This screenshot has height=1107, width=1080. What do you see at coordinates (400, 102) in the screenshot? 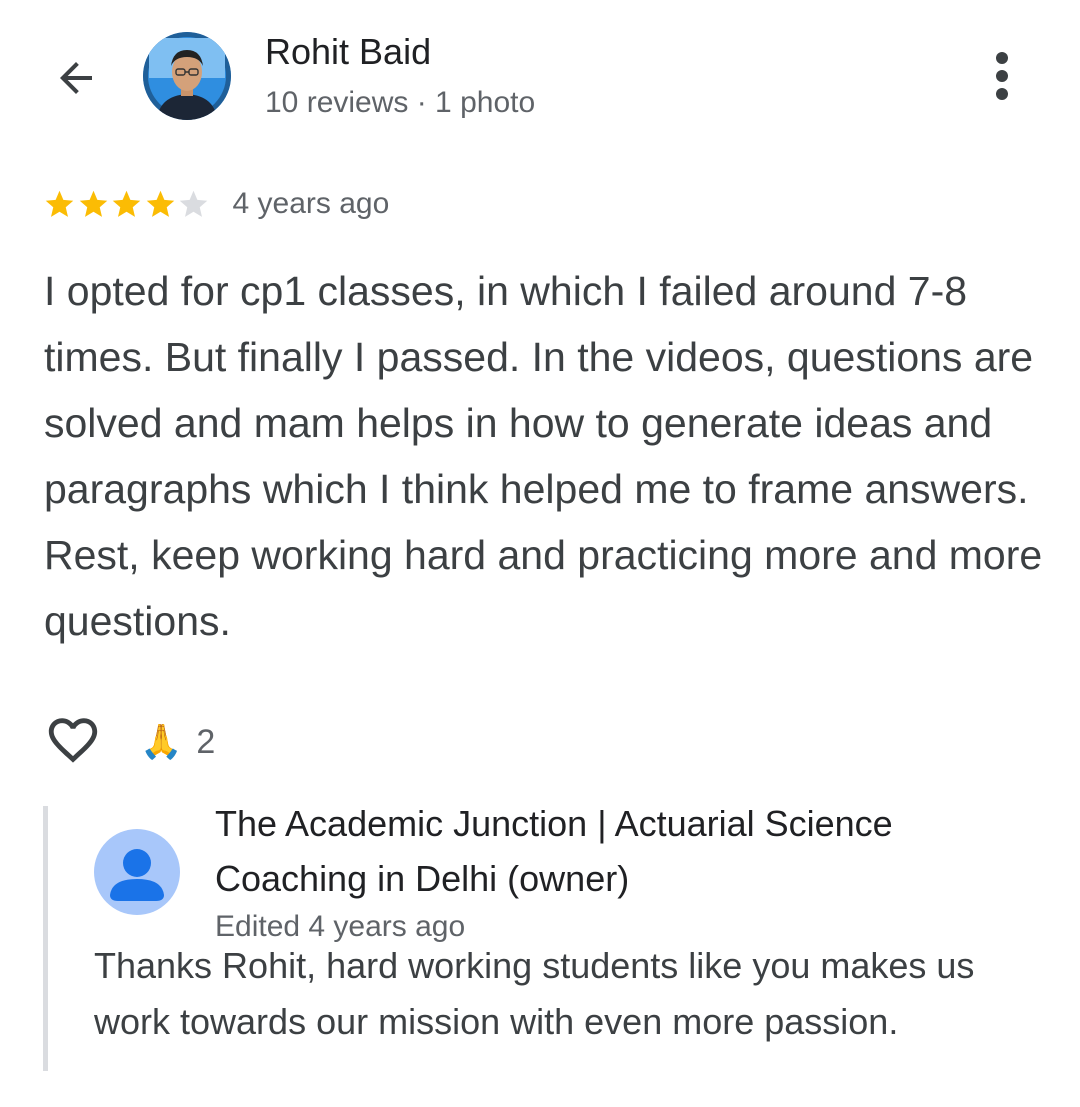
I see `reviewer-meta: 10 reviews · 1 photo` at bounding box center [400, 102].